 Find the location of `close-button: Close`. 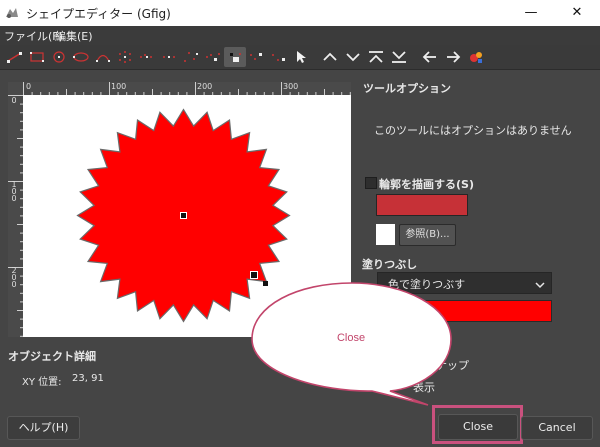

close-button: Close is located at coordinates (478, 427).